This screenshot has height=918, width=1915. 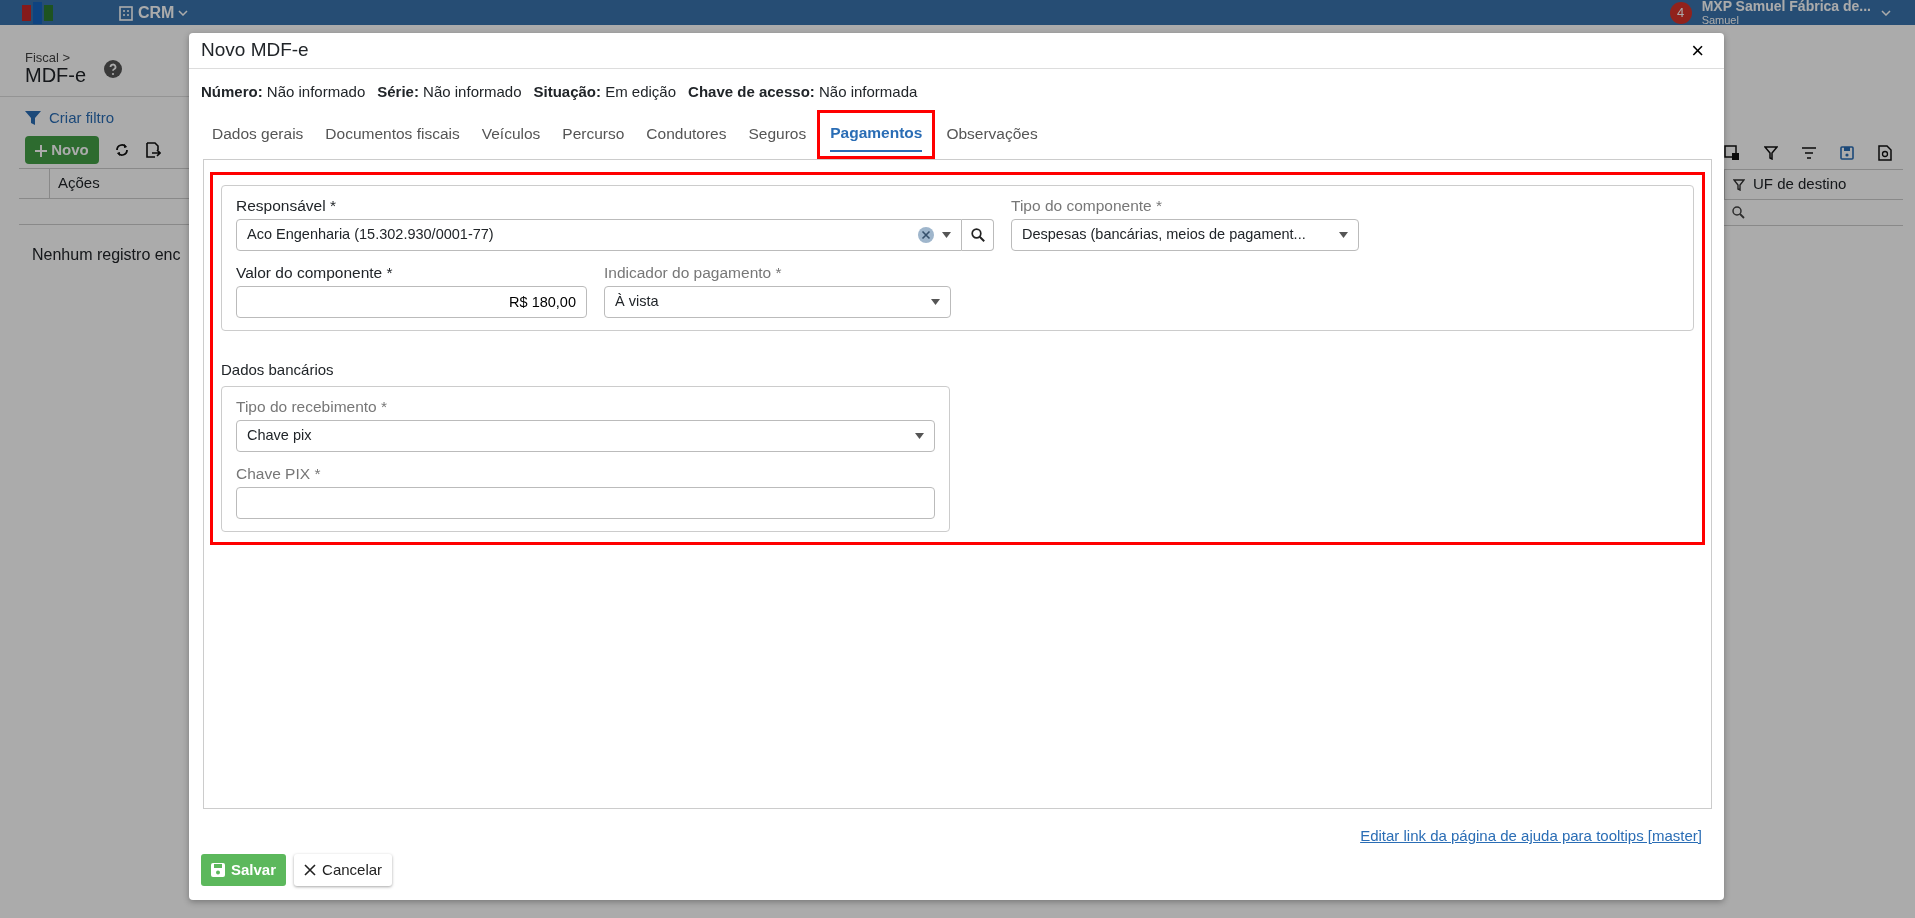 What do you see at coordinates (449, 92) in the screenshot?
I see `info-text: Série: Não informado` at bounding box center [449, 92].